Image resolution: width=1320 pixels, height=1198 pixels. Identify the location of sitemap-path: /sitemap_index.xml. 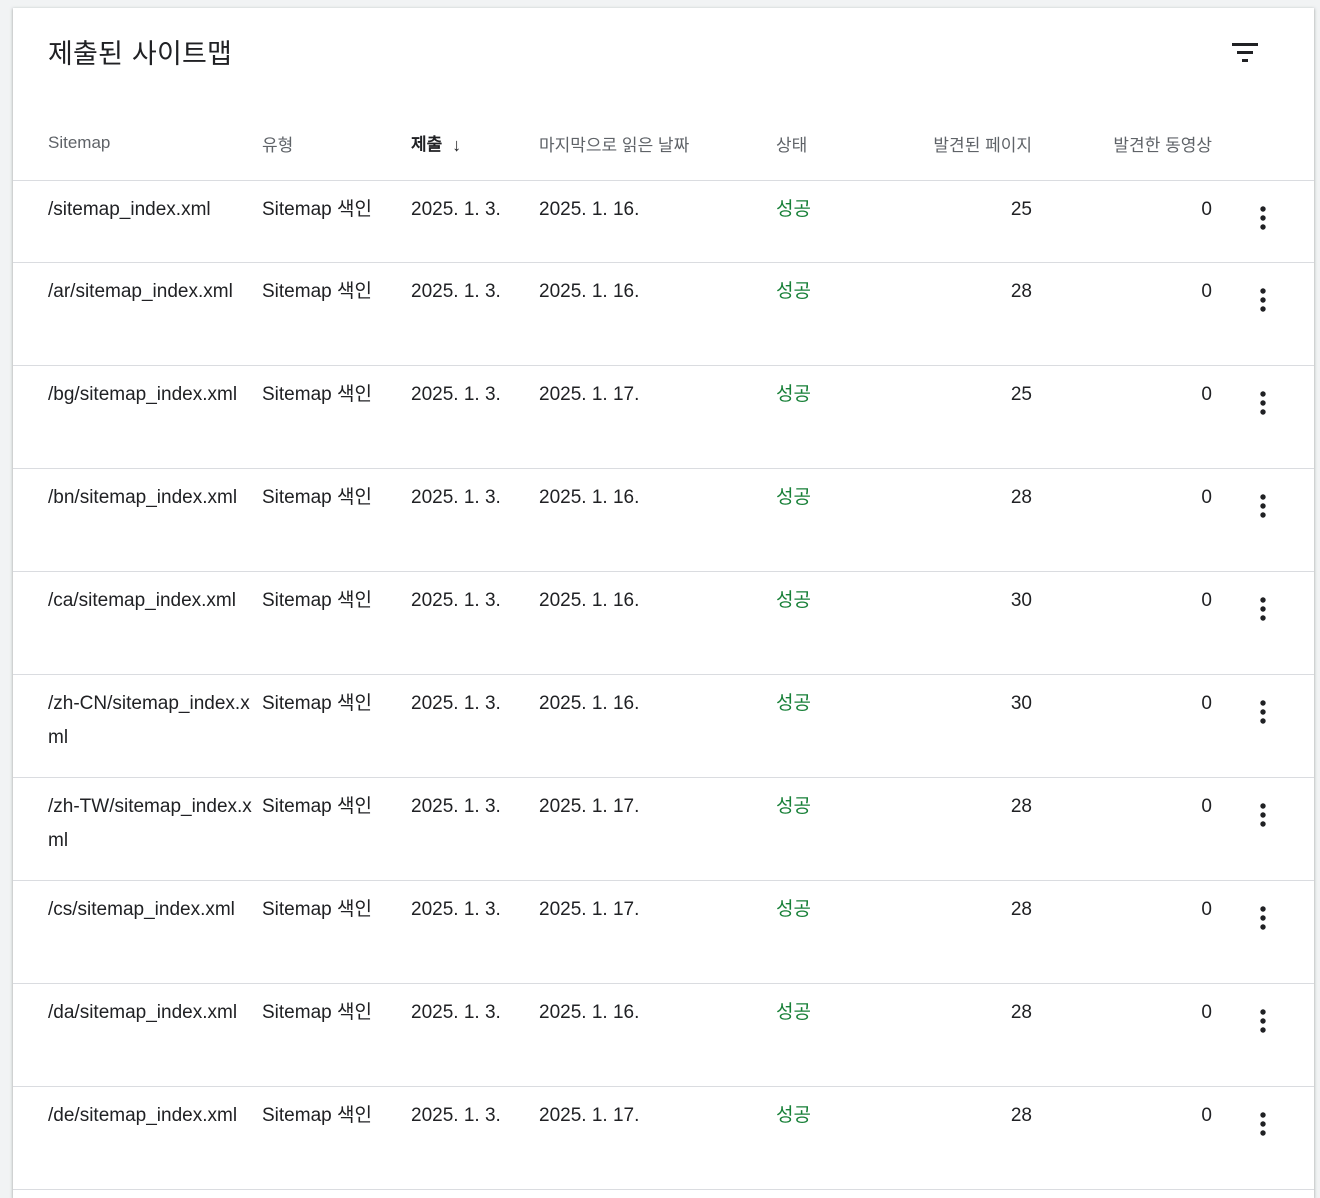
(155, 210).